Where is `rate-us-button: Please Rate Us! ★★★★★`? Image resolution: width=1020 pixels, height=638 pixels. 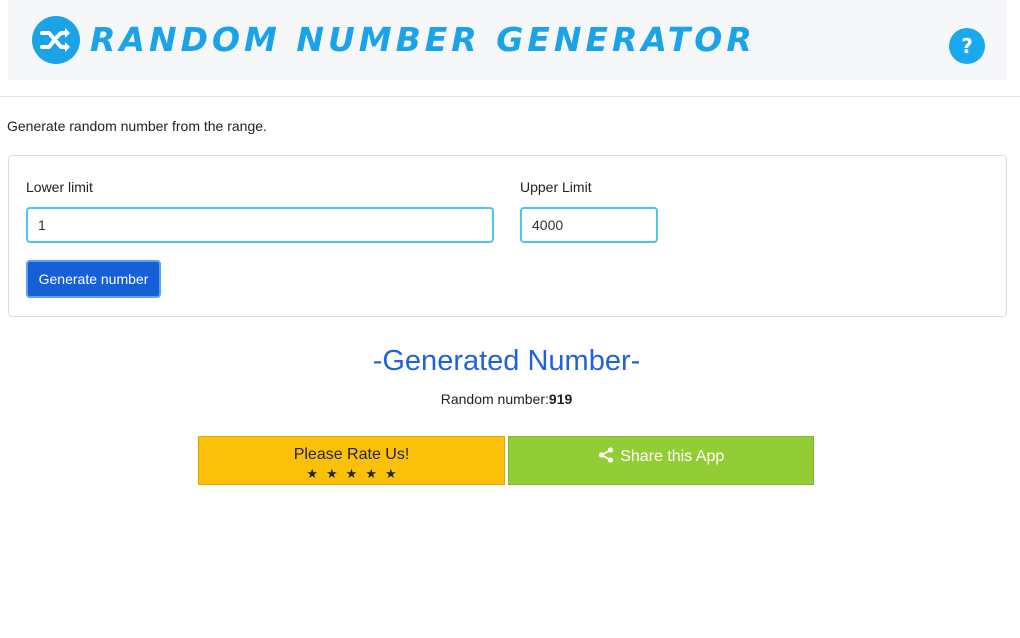
rate-us-button: Please Rate Us! ★★★★★ is located at coordinates (351, 460).